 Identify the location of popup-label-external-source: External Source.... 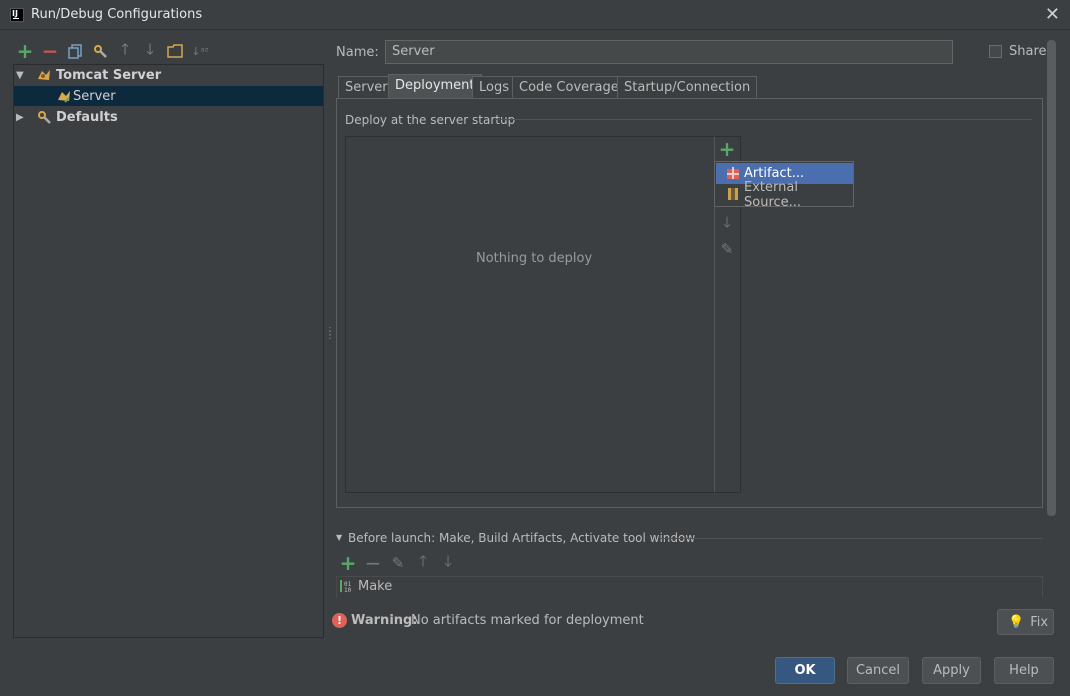
(773, 194).